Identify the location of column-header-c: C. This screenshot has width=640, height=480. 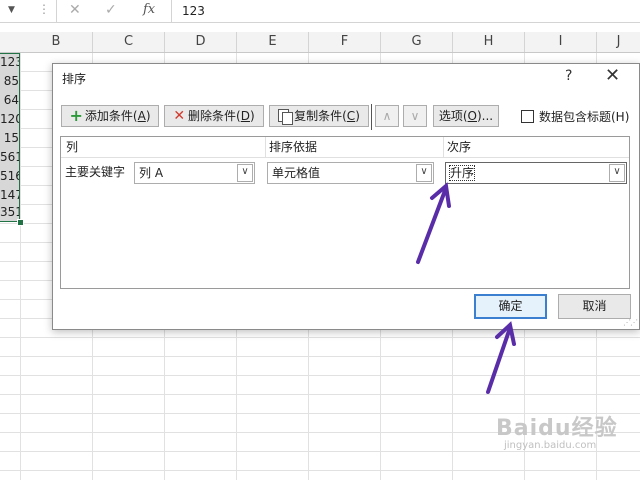
(129, 42).